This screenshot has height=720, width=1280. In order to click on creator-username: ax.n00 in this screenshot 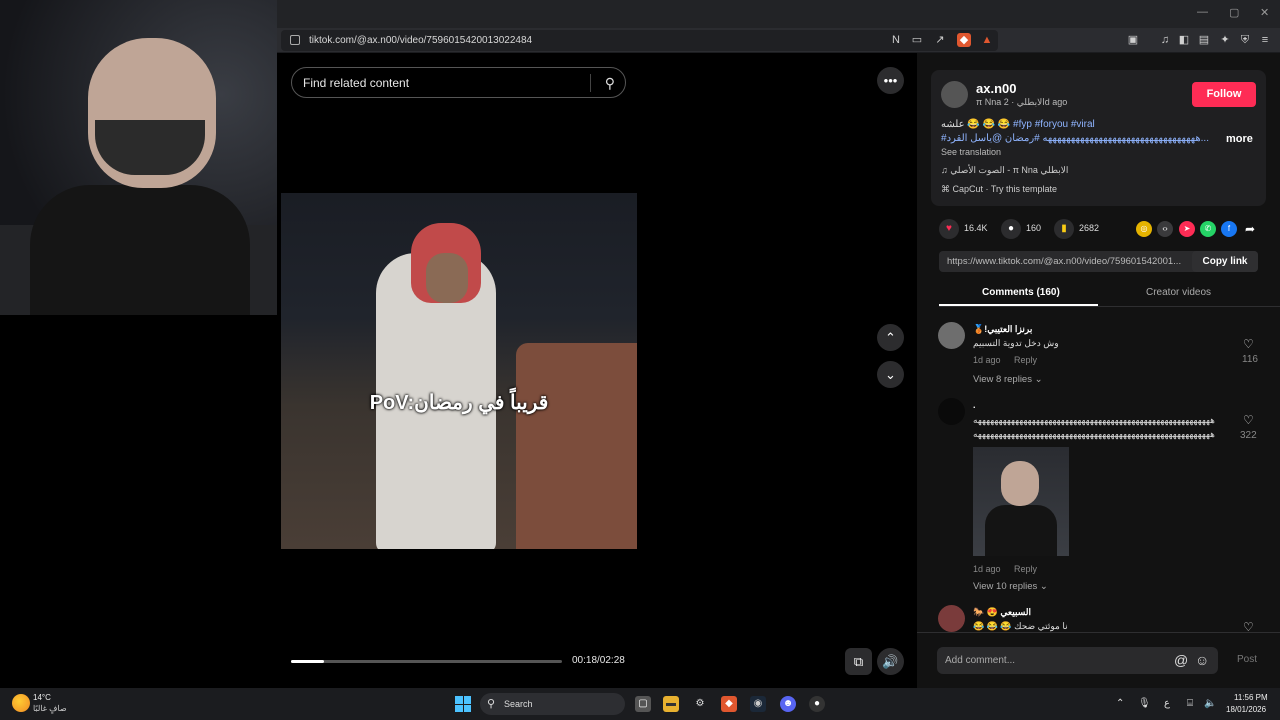, I will do `click(996, 88)`.